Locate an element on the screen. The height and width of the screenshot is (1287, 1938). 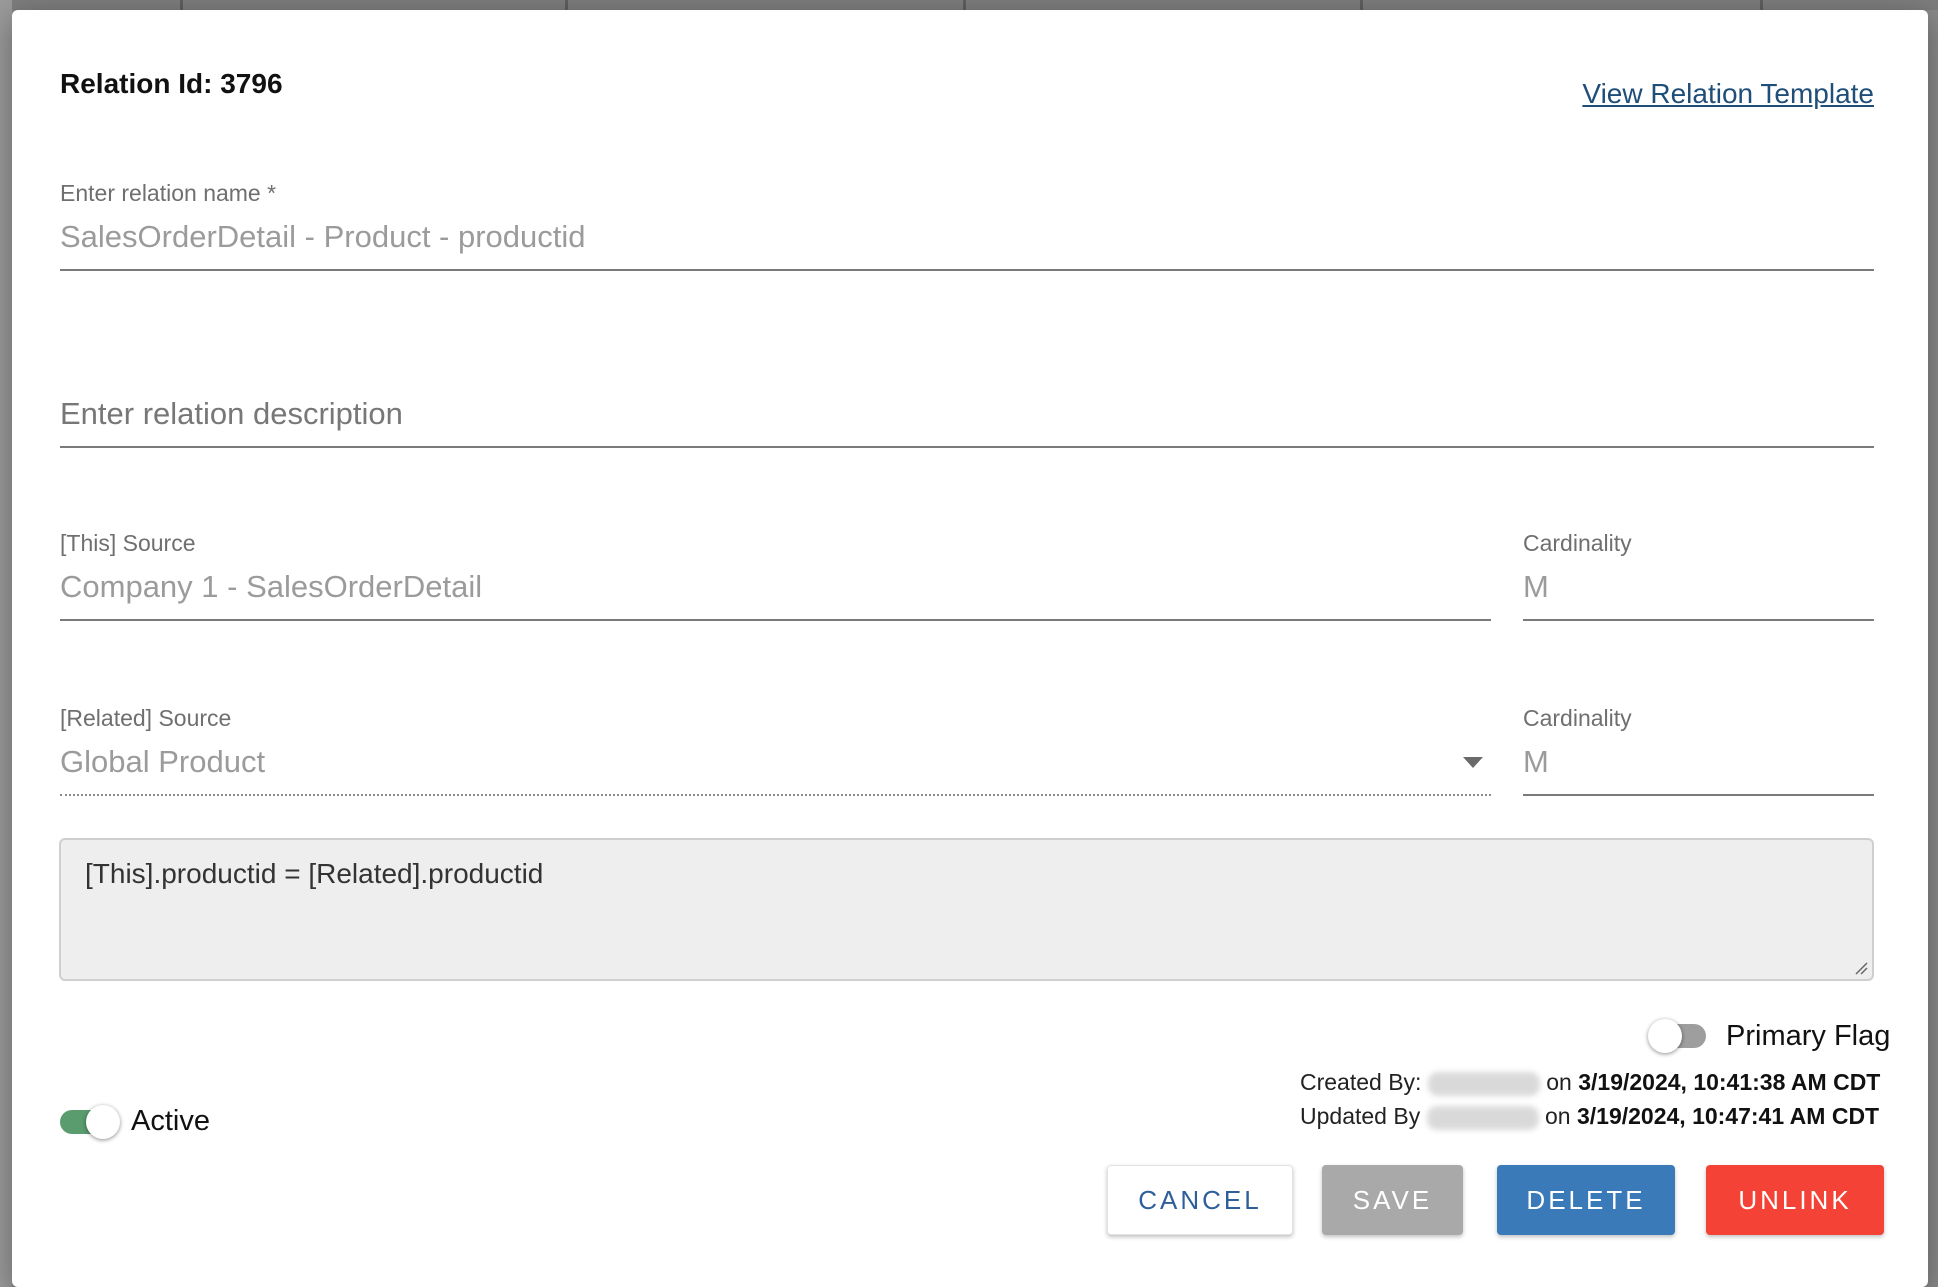
updated-by-line: Updated By on 3/19/2024, 10:47:41 AM CDT is located at coordinates (1590, 1116).